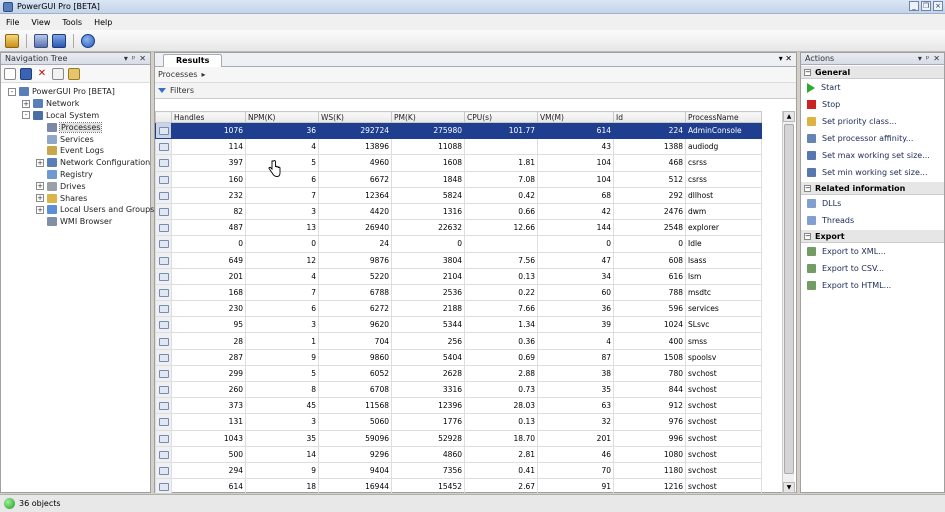 This screenshot has height=512, width=945. I want to click on action-start: Start, so click(872, 87).